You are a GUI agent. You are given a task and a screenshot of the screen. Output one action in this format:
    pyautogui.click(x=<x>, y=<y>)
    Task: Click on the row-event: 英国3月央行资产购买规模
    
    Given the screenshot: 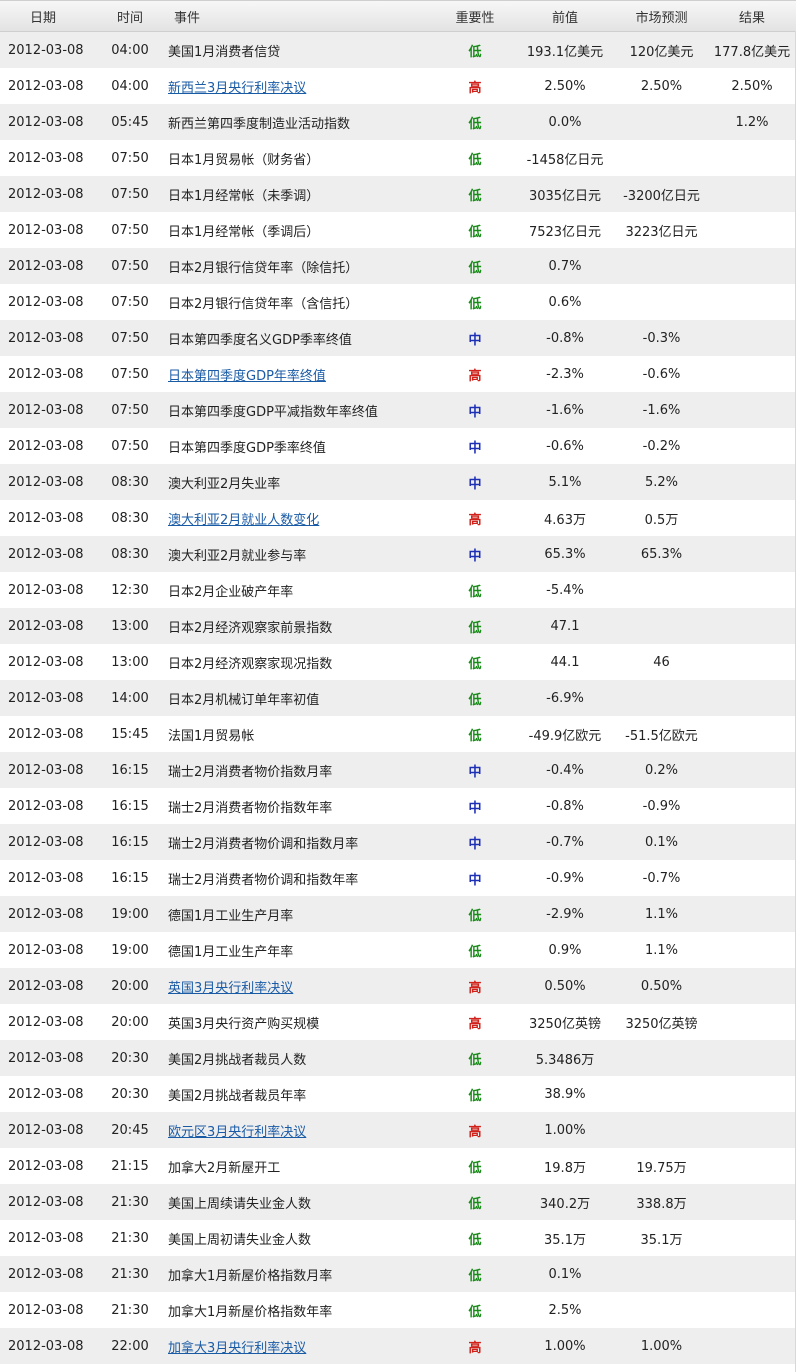 What is the action you would take?
    pyautogui.click(x=244, y=1024)
    